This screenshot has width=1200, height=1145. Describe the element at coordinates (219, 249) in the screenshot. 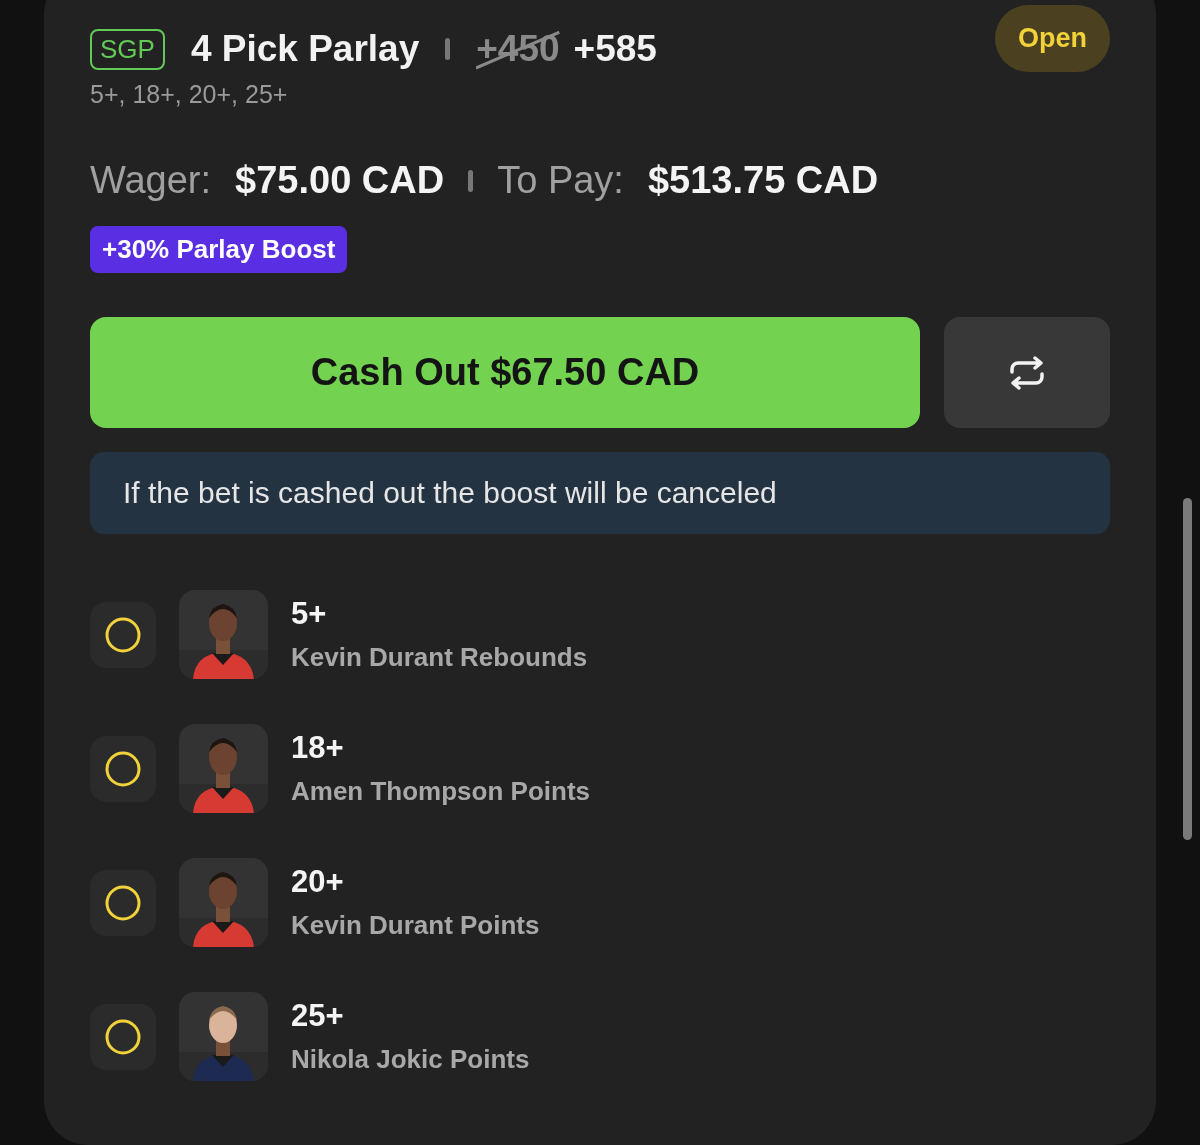

I see `boost-tag: +30% Parlay Boost` at that location.